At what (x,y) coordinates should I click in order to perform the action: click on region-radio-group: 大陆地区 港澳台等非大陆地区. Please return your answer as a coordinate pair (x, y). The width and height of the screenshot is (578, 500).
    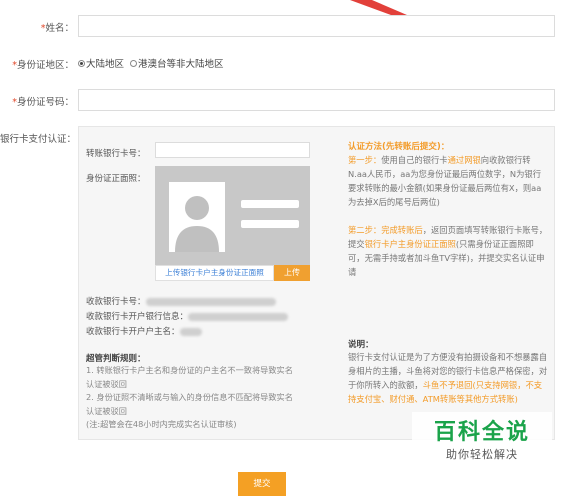
    Looking at the image, I should click on (151, 63).